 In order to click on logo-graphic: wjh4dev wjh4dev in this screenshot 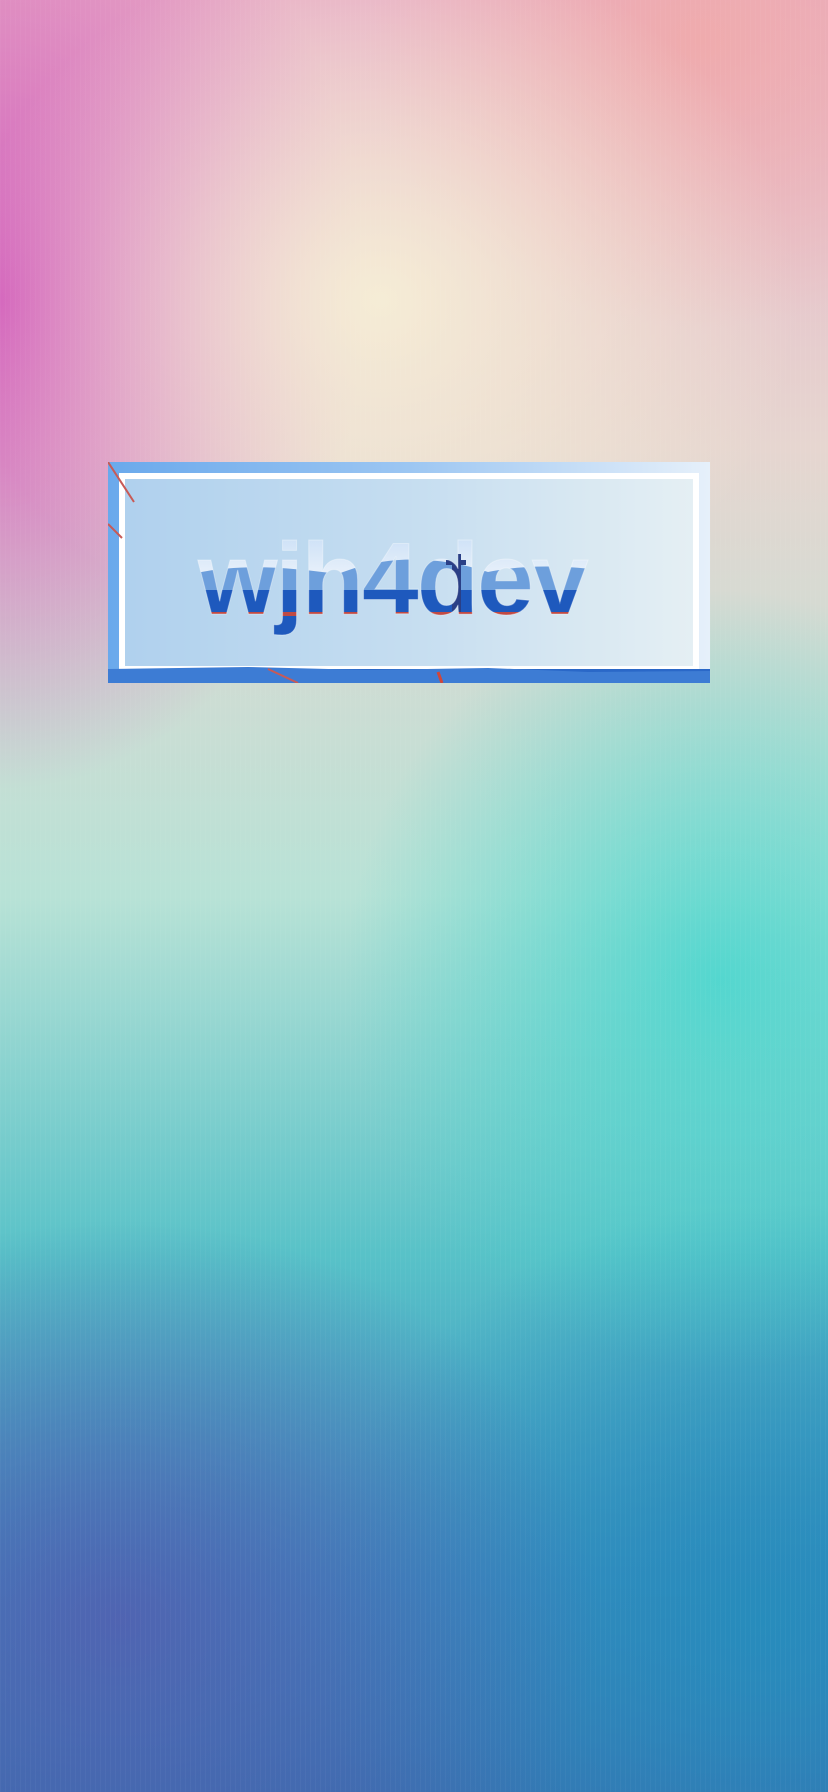, I will do `click(409, 572)`.